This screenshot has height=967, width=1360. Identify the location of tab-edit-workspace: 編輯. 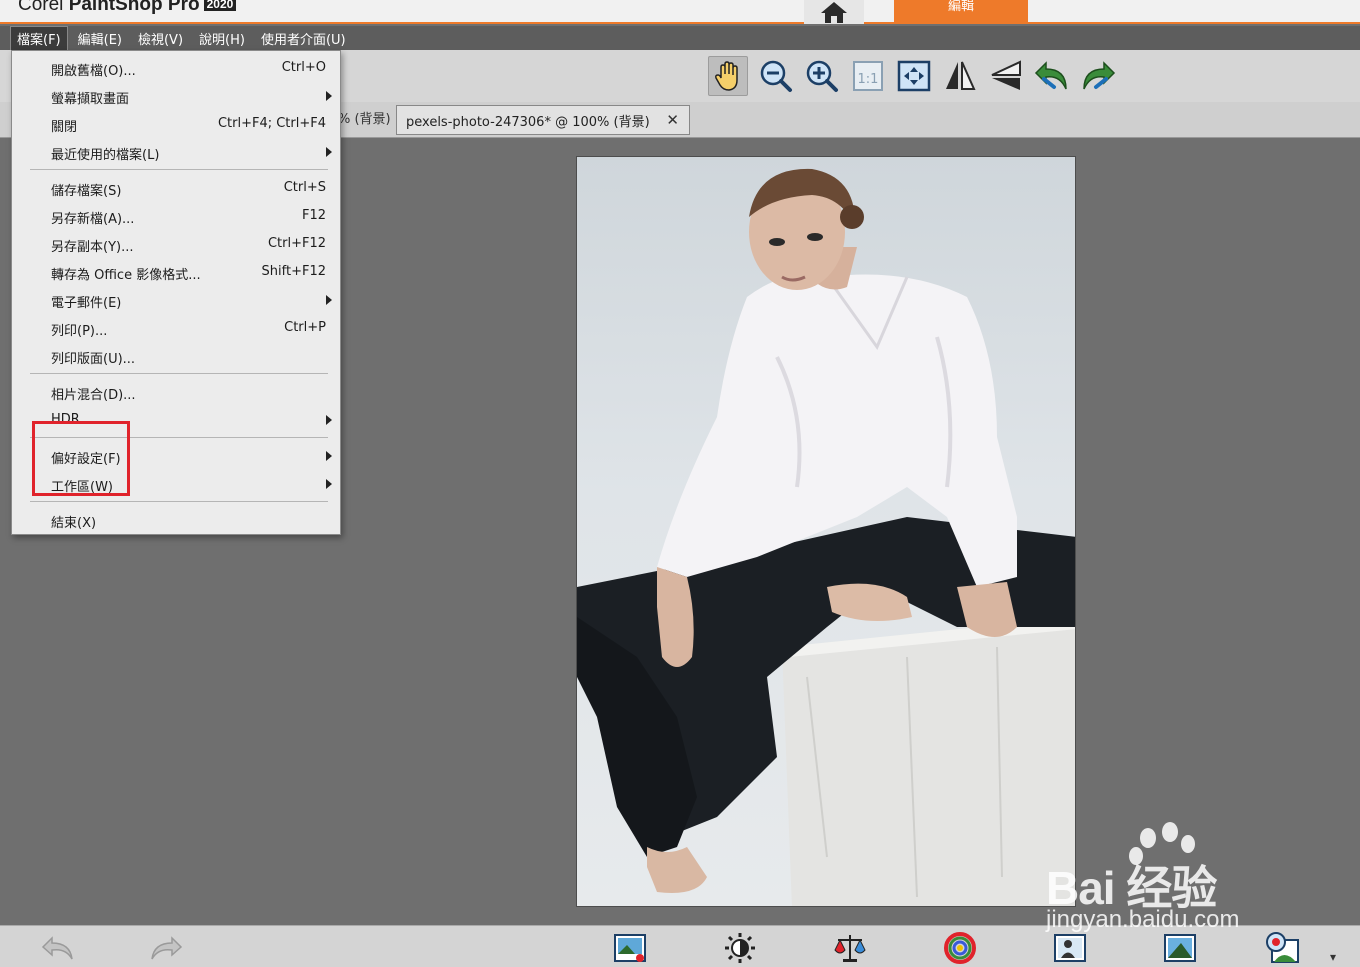
(961, 12).